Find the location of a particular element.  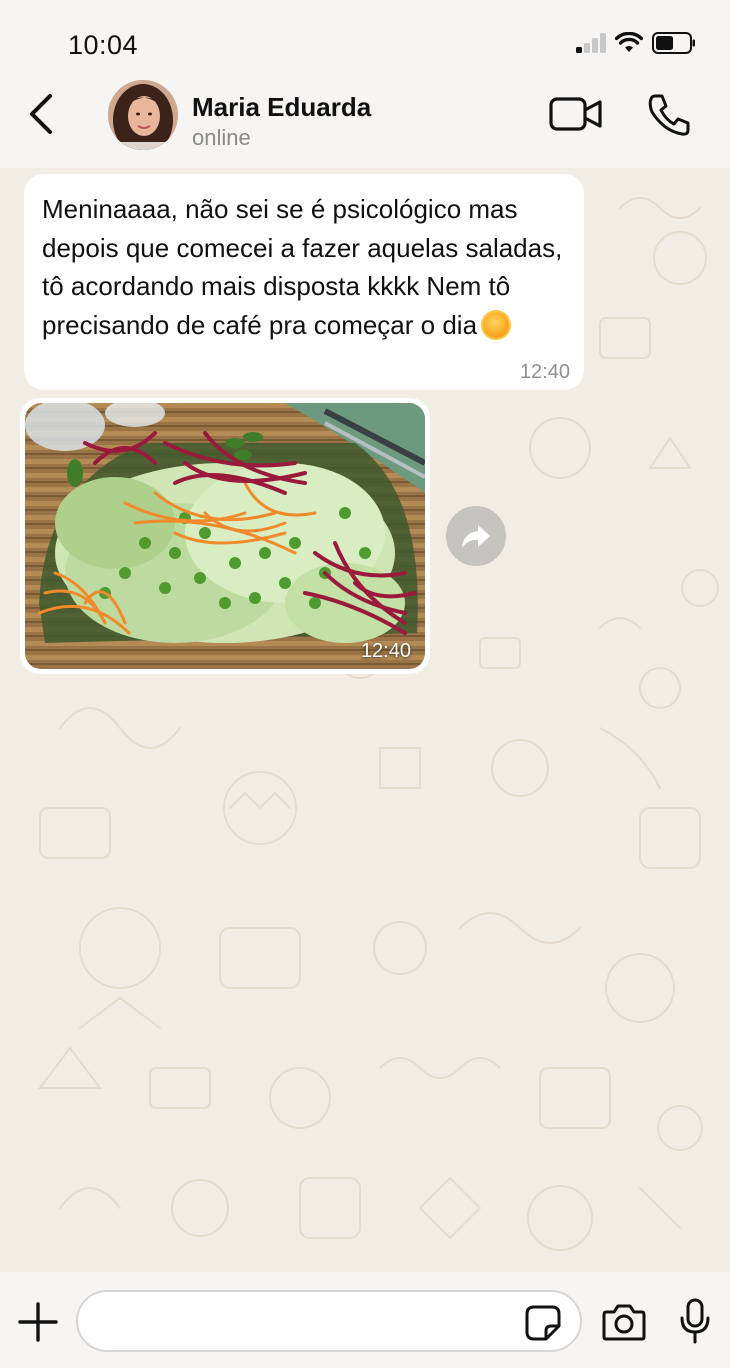

wifi-icon is located at coordinates (629, 42).